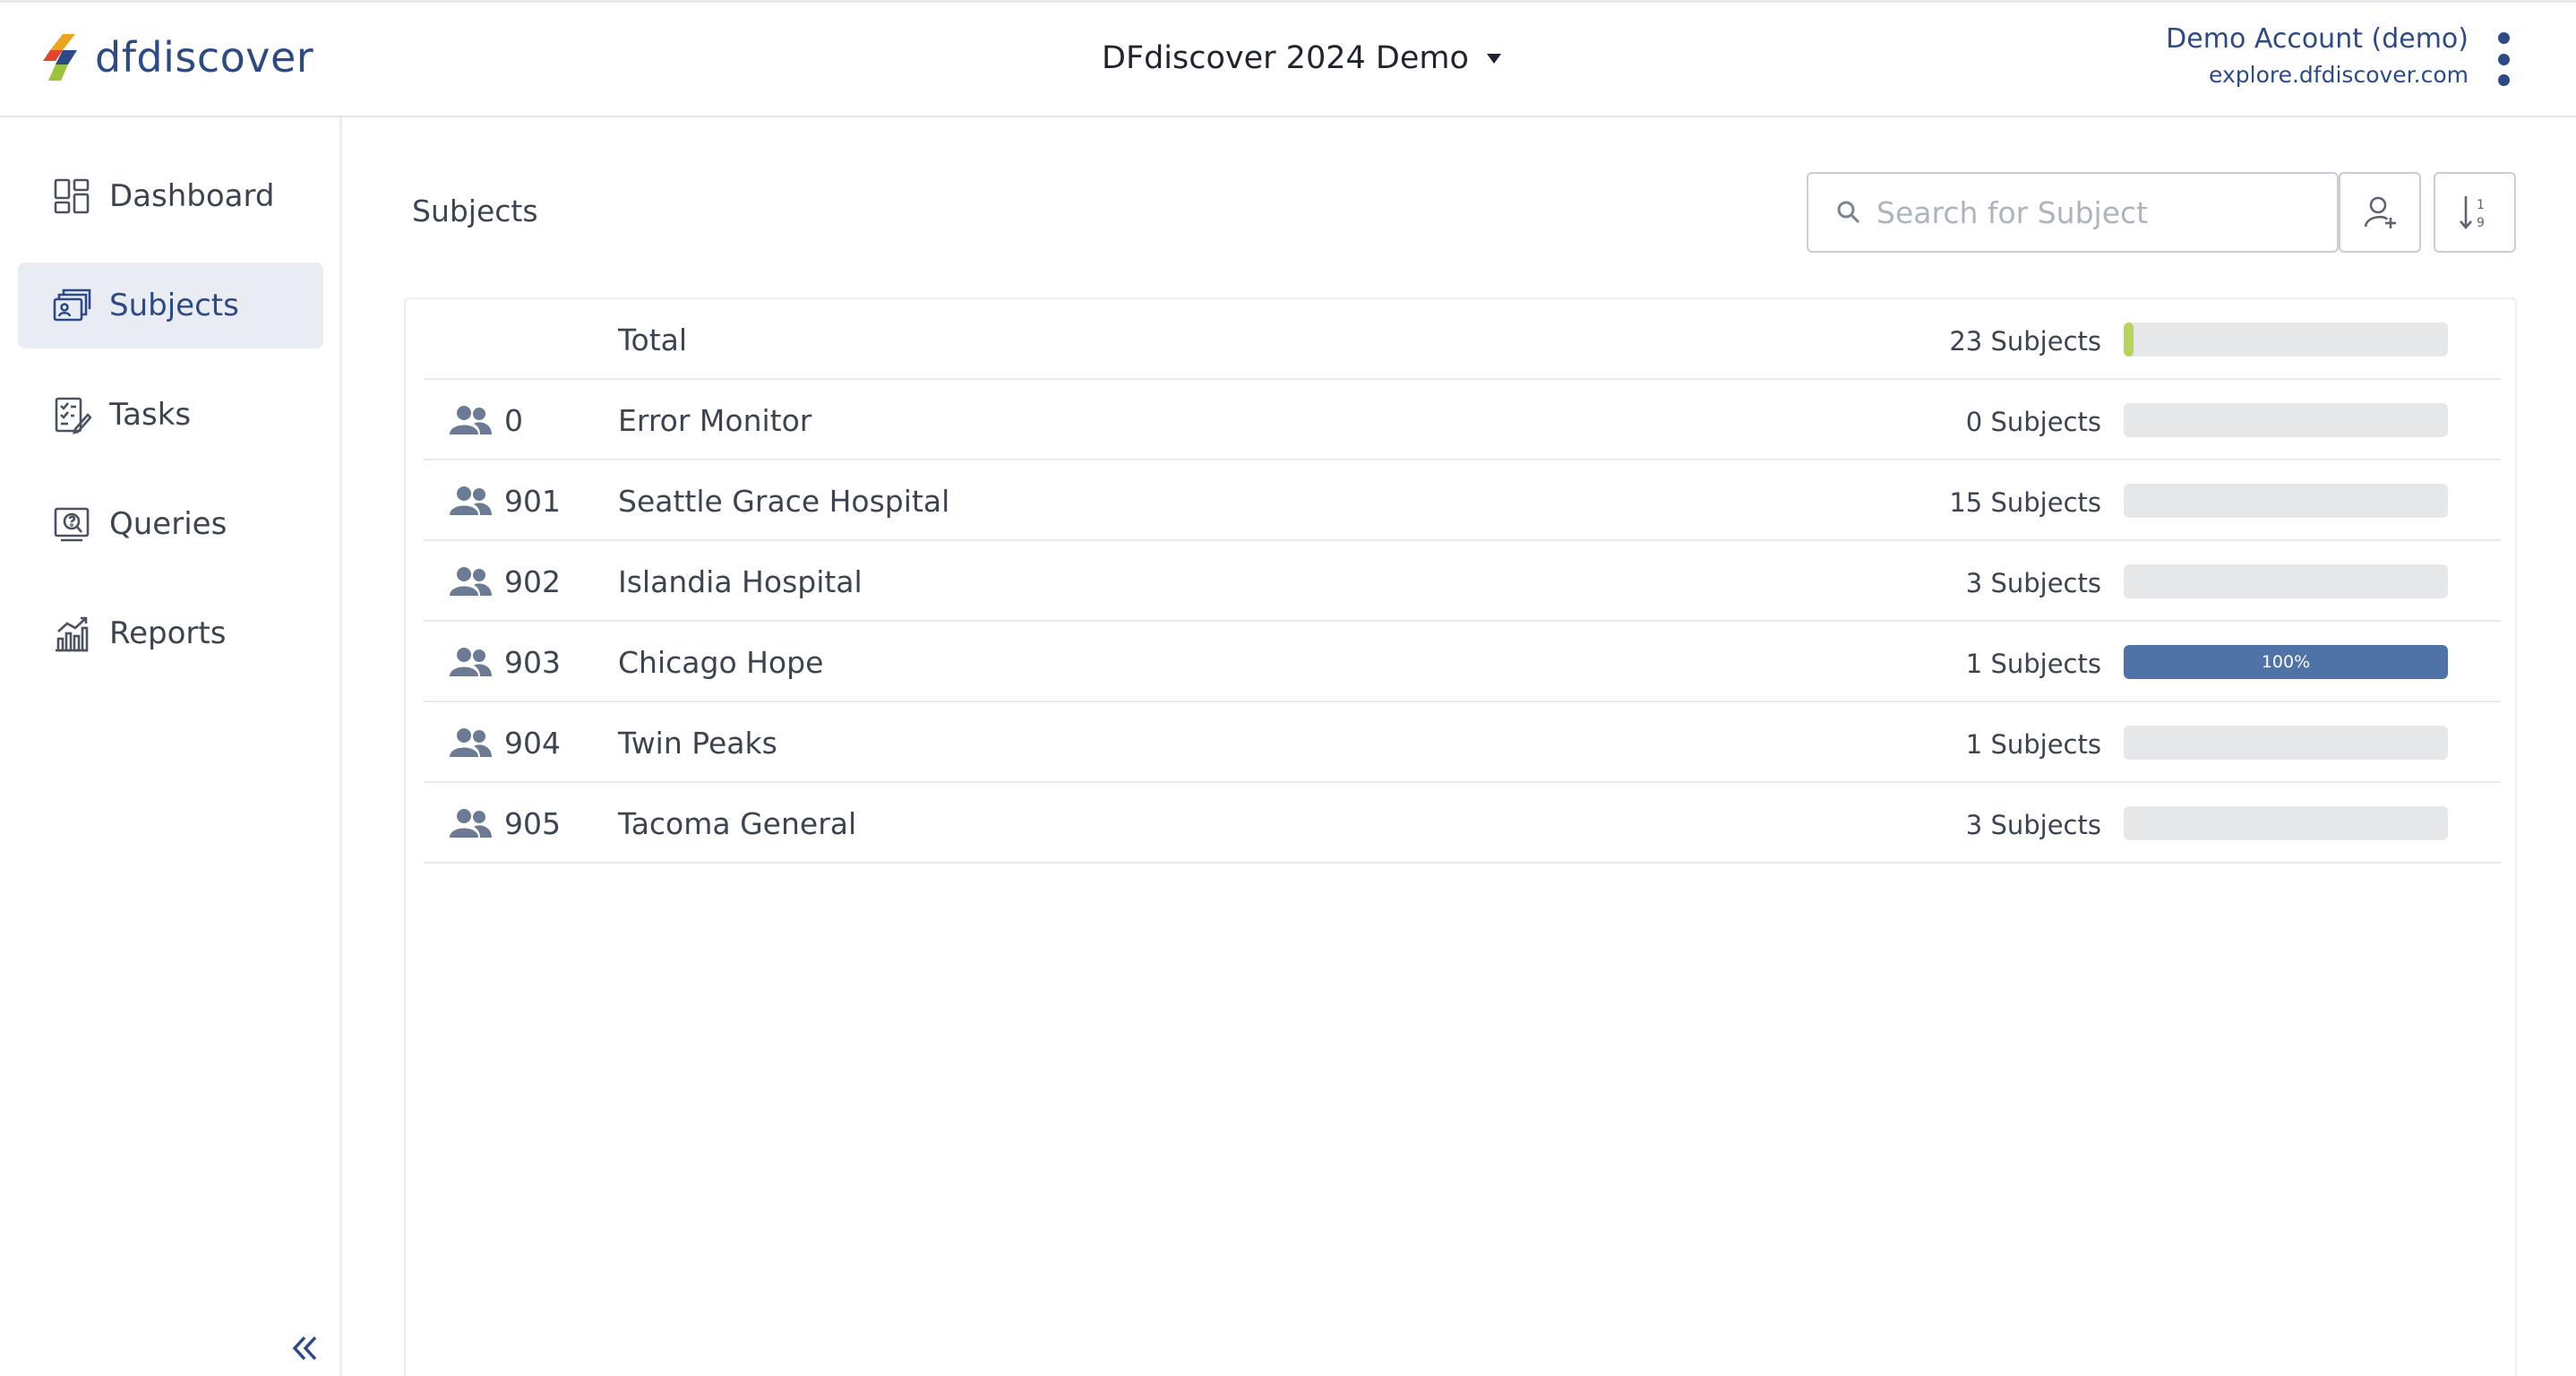  I want to click on table-row: 903 Chicago Hope 1 Subjects 100%, so click(1462, 662).